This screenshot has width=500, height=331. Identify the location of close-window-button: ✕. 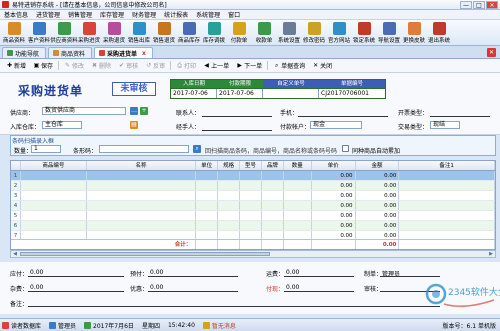
(492, 5).